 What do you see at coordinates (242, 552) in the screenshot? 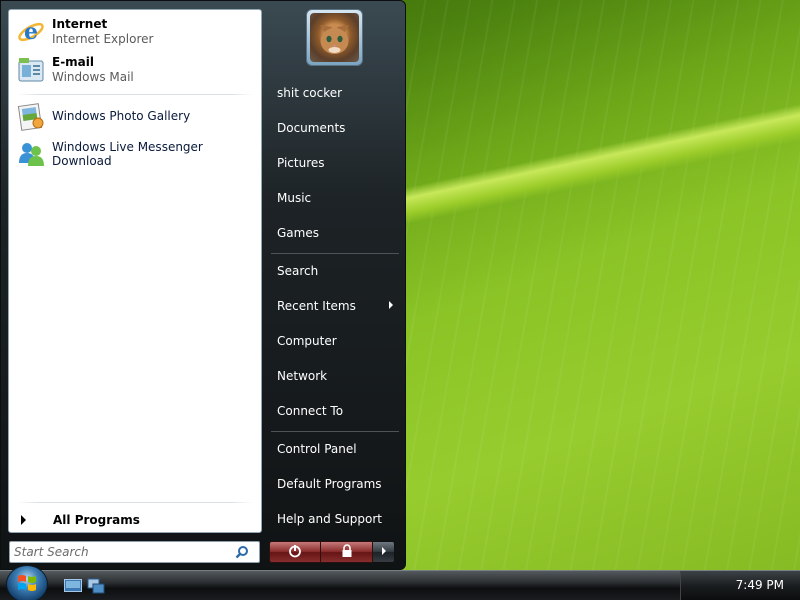
I see `search-icon` at bounding box center [242, 552].